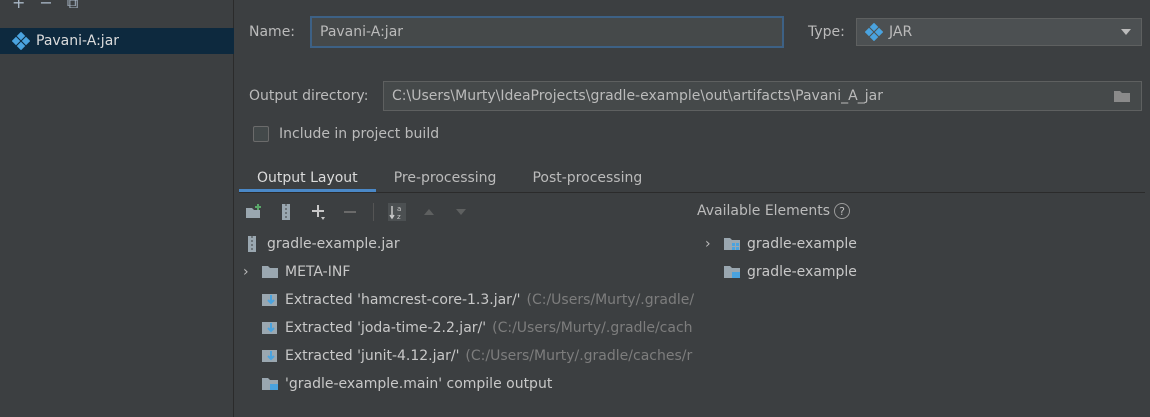 The image size is (1150, 417). What do you see at coordinates (286, 212) in the screenshot?
I see `create-archive-icon` at bounding box center [286, 212].